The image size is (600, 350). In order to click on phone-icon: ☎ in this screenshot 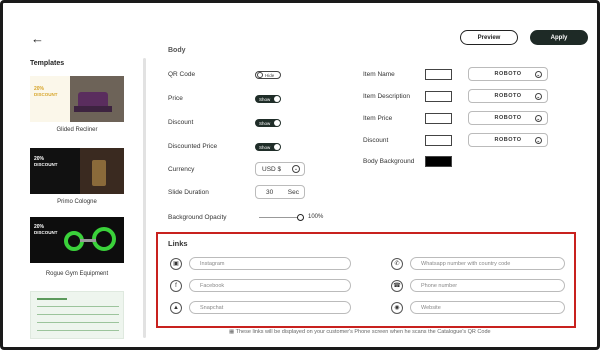, I will do `click(397, 286)`.